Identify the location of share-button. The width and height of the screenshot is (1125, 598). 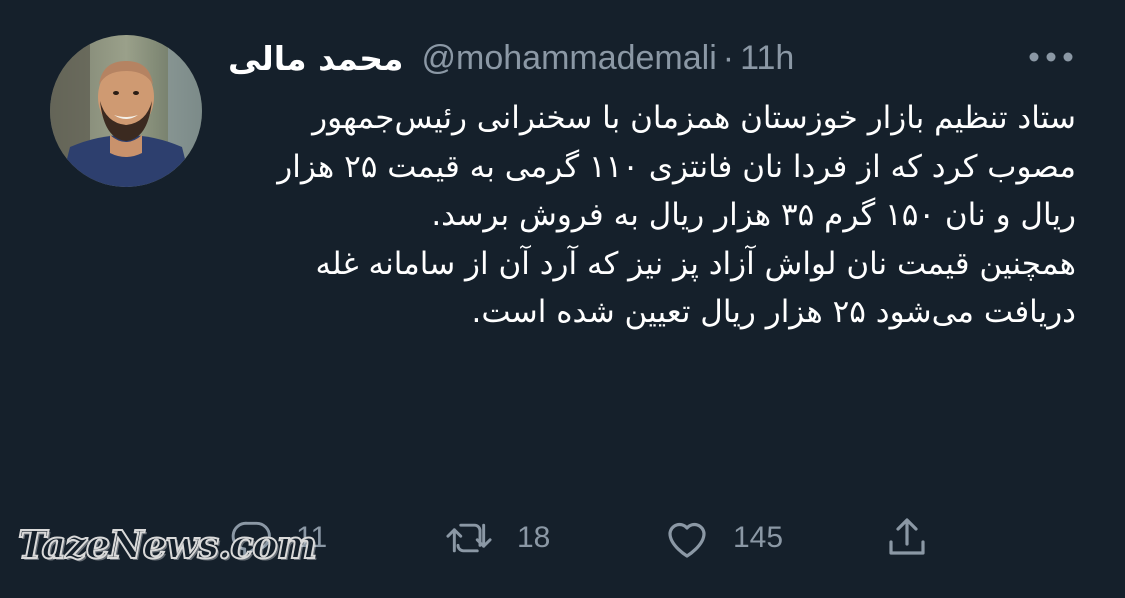
(907, 538).